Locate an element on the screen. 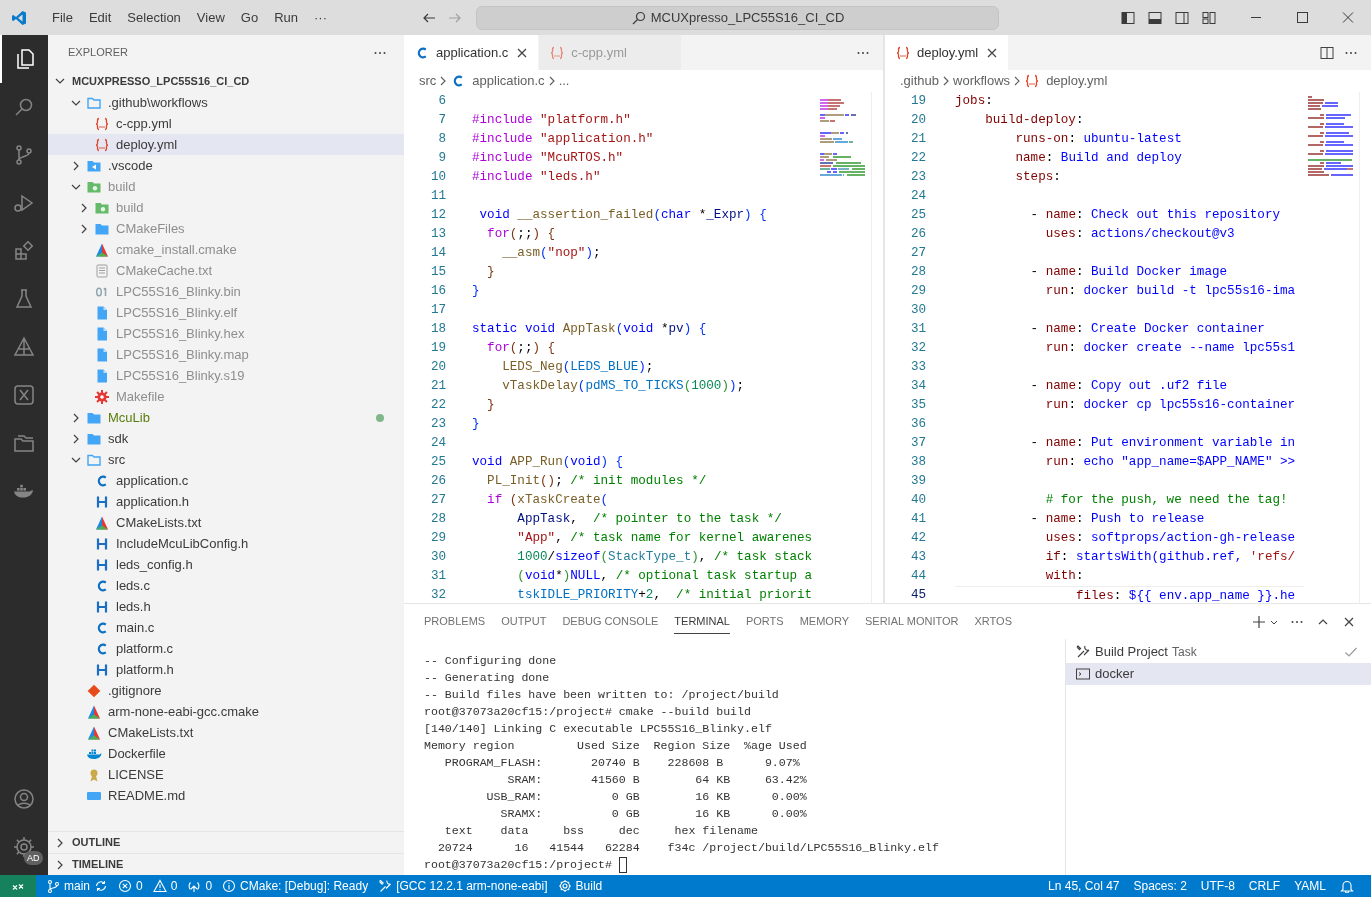  code-line: runs-on: ubuntu-latest is located at coordinates (1098, 139).